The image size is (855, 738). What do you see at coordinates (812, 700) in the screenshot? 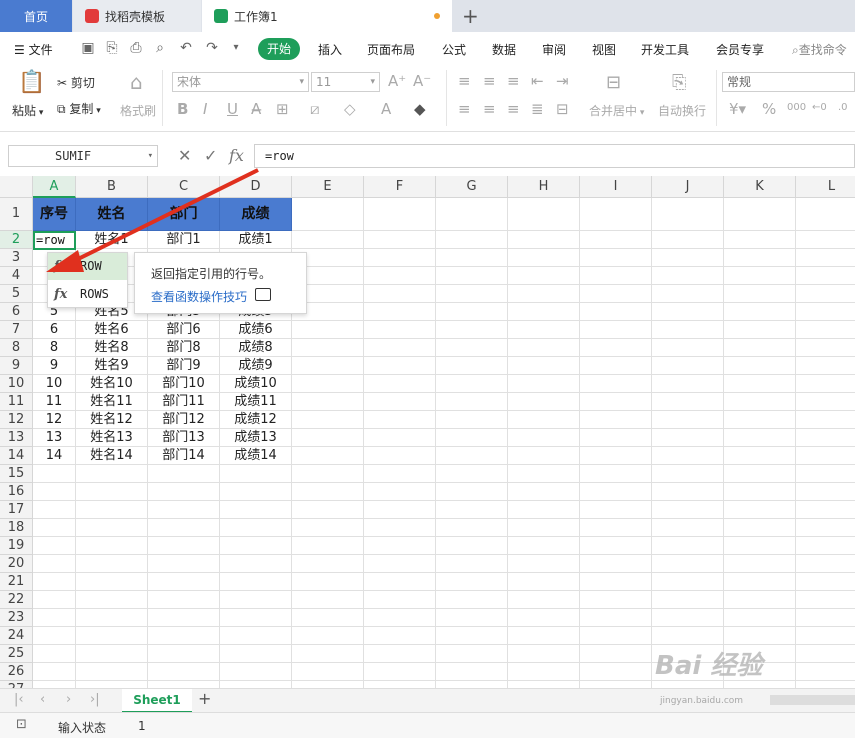
I see `horizontal-scrollbar` at bounding box center [812, 700].